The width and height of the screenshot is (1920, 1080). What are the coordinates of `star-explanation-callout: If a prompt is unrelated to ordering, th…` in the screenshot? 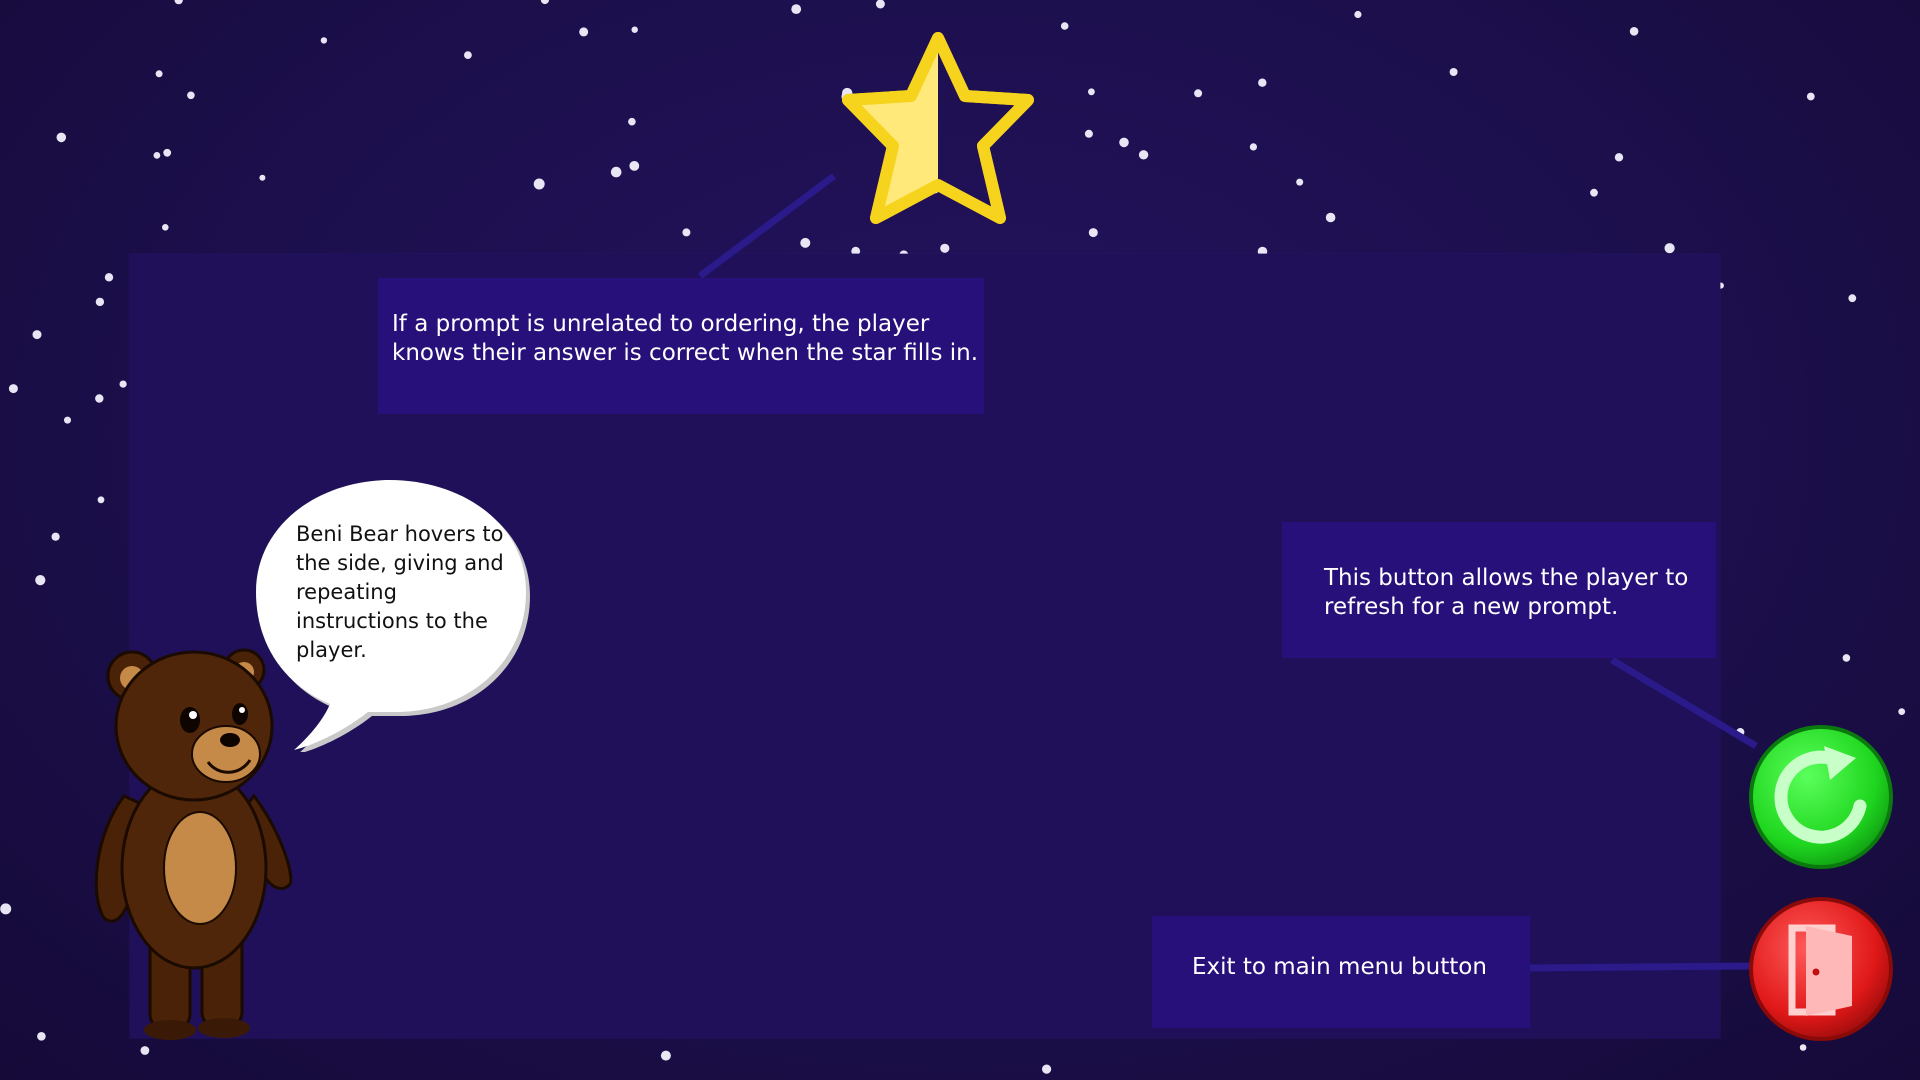 It's located at (681, 346).